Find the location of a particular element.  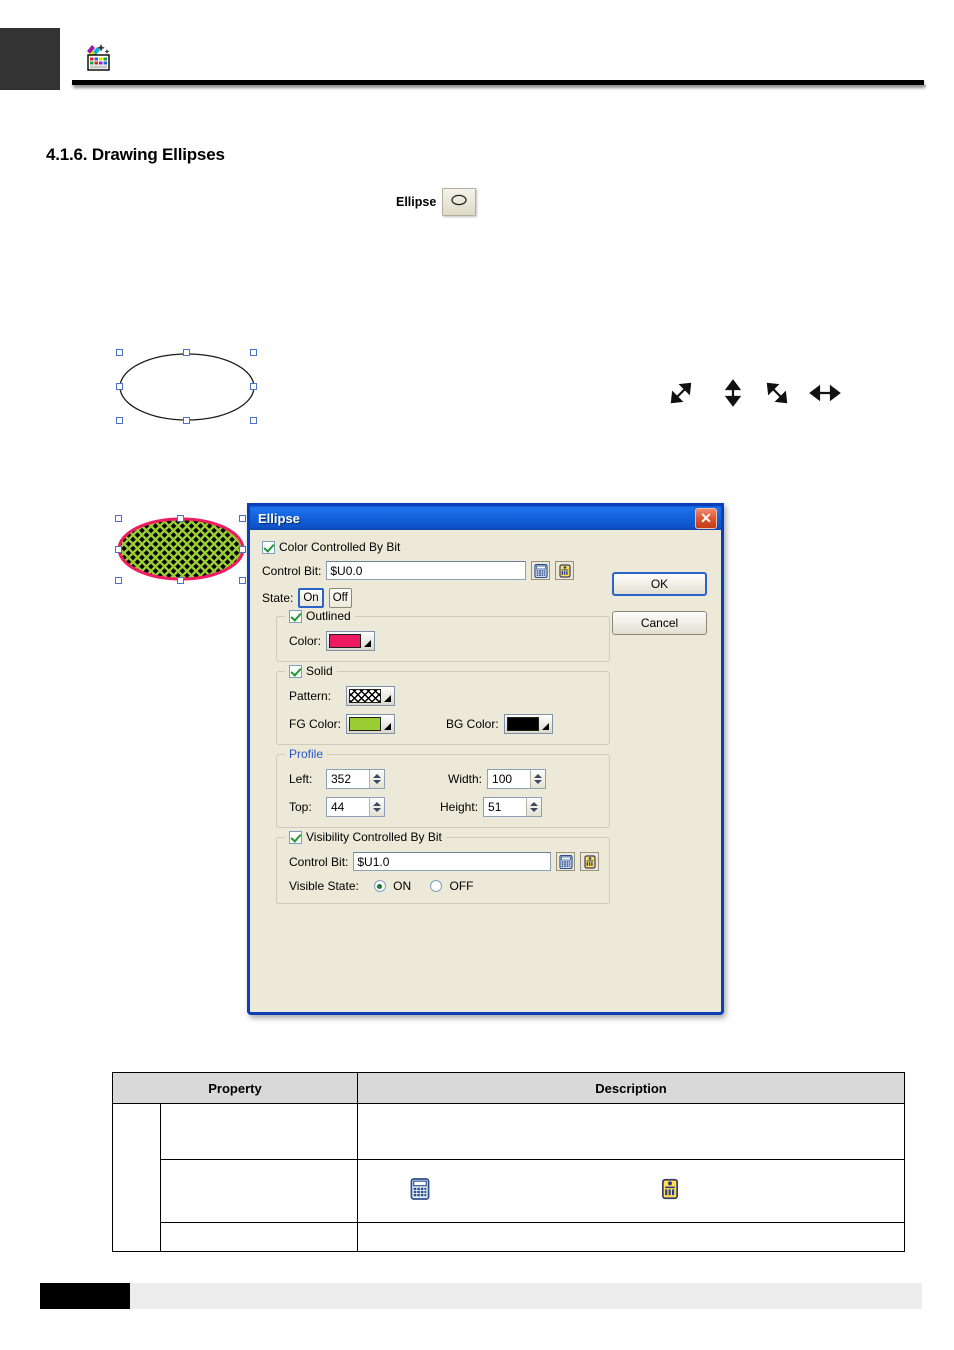

outline-color-swatch is located at coordinates (351, 641).